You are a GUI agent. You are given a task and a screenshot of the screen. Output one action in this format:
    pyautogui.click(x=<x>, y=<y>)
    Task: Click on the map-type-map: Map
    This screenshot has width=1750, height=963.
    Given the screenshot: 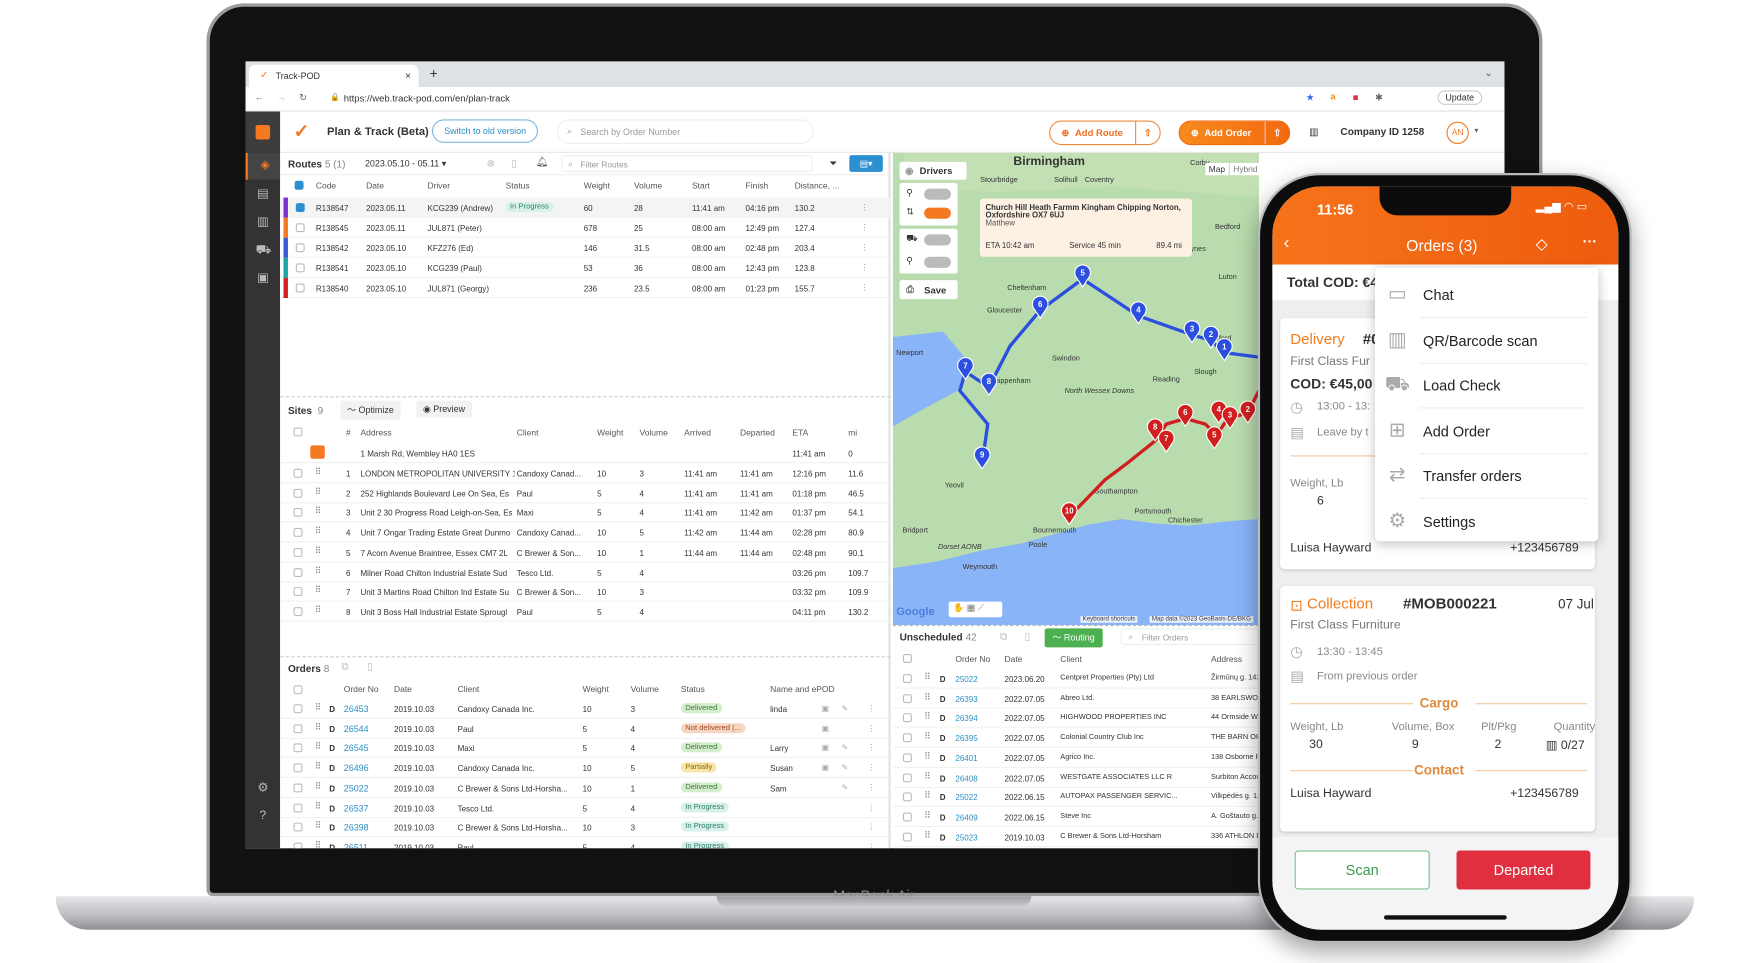 What is the action you would take?
    pyautogui.click(x=1217, y=169)
    